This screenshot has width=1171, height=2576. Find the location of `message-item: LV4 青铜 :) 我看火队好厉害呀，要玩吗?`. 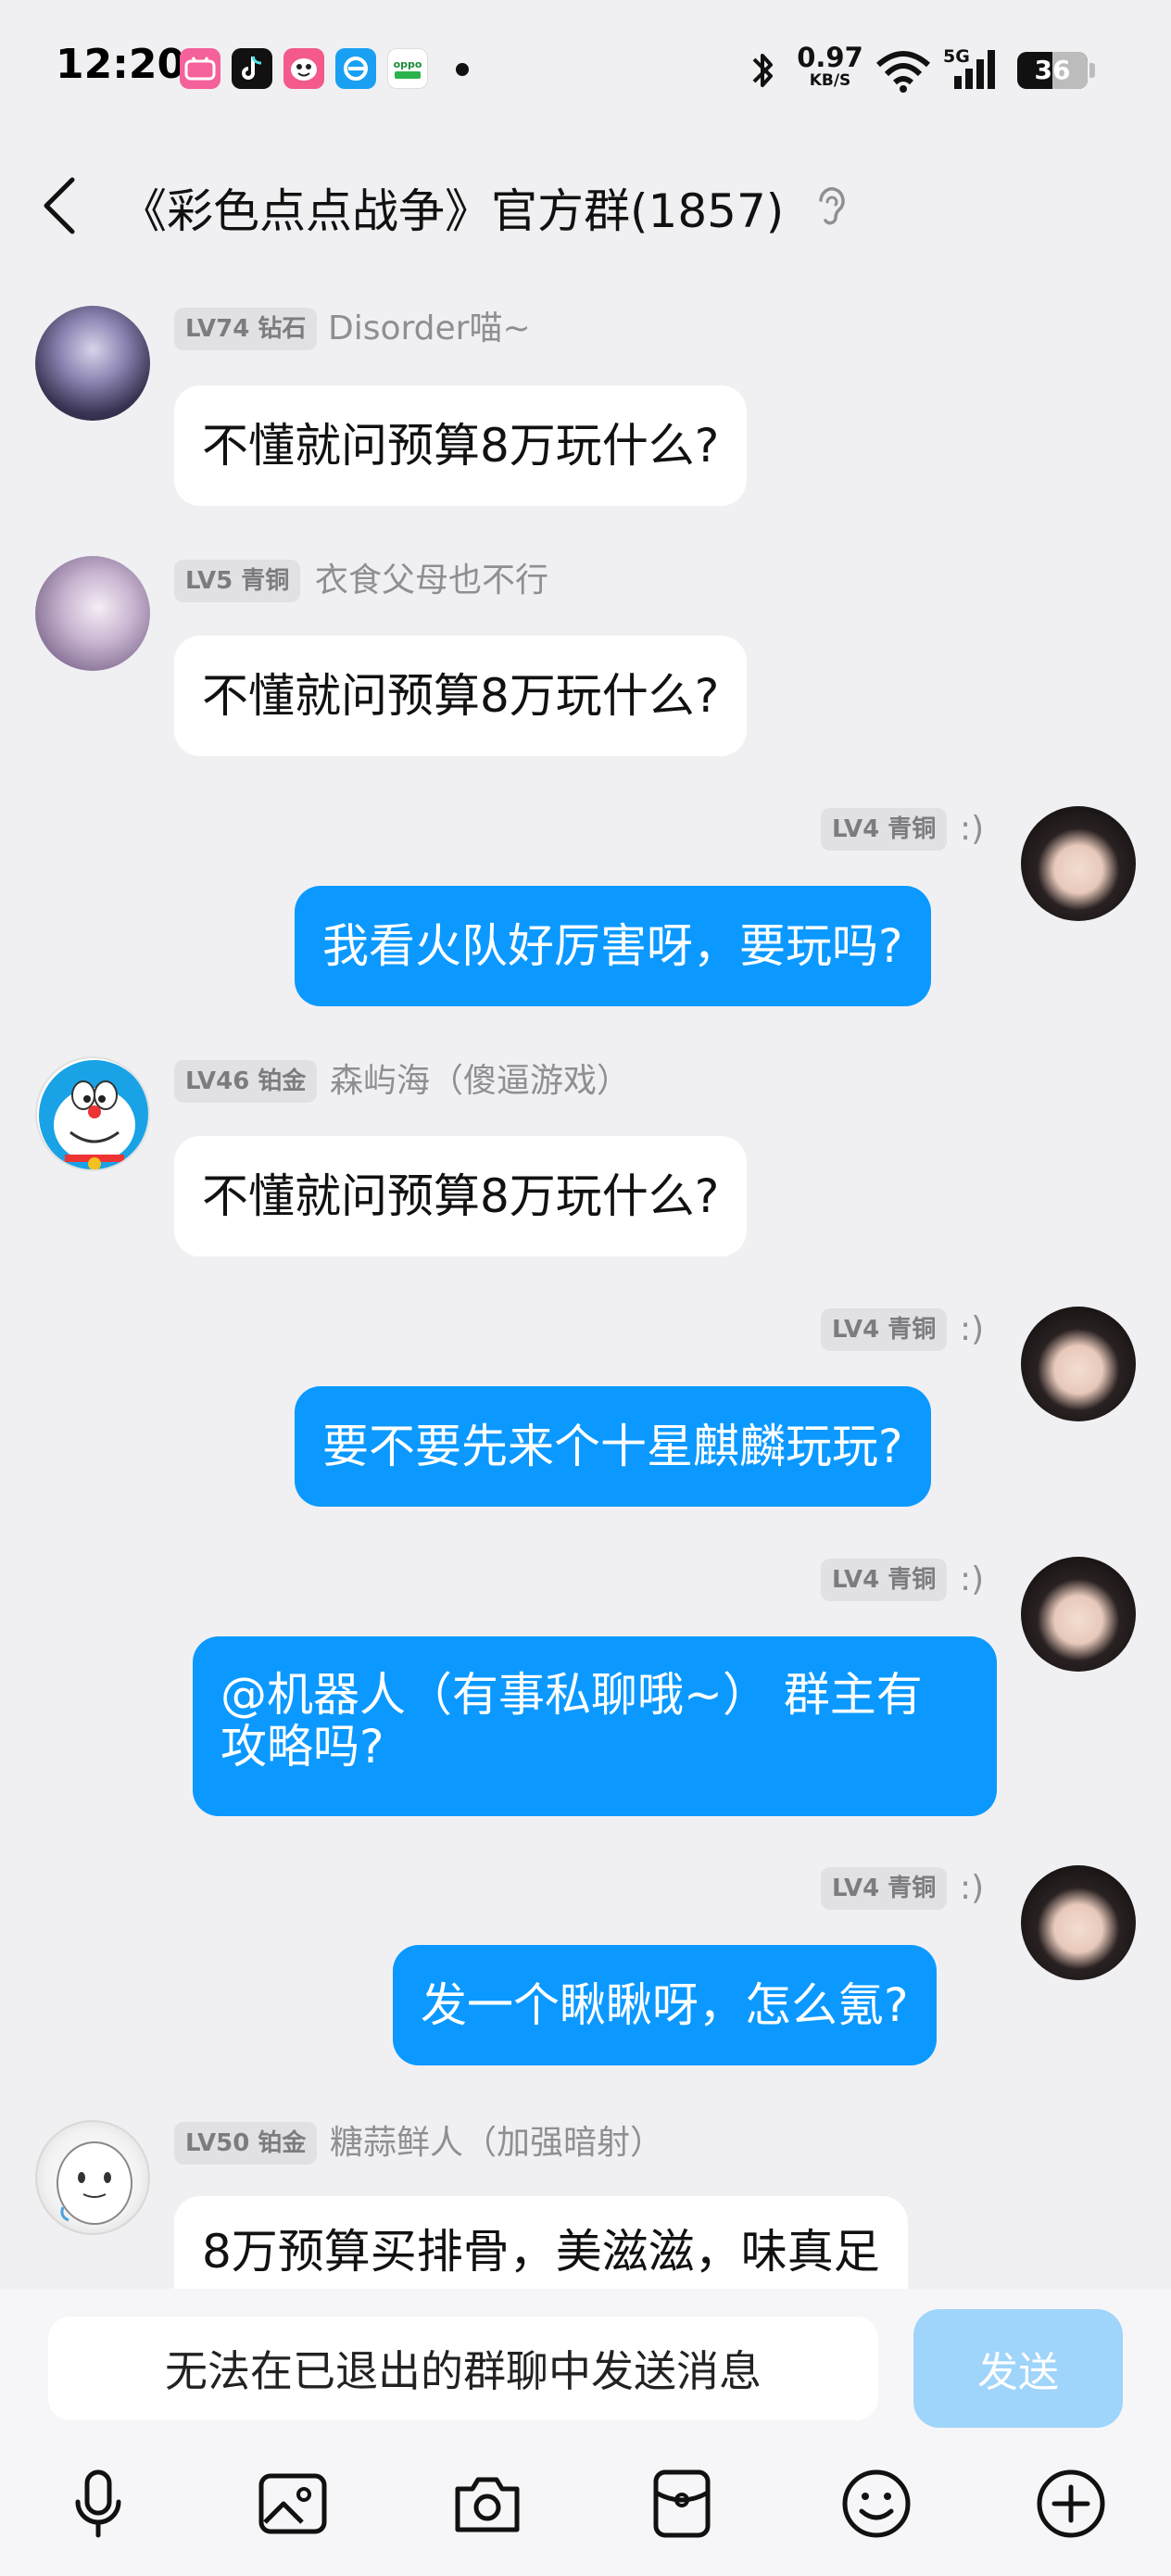

message-item: LV4 青铜 :) 我看火队好厉害呀，要玩吗? is located at coordinates (585, 903).